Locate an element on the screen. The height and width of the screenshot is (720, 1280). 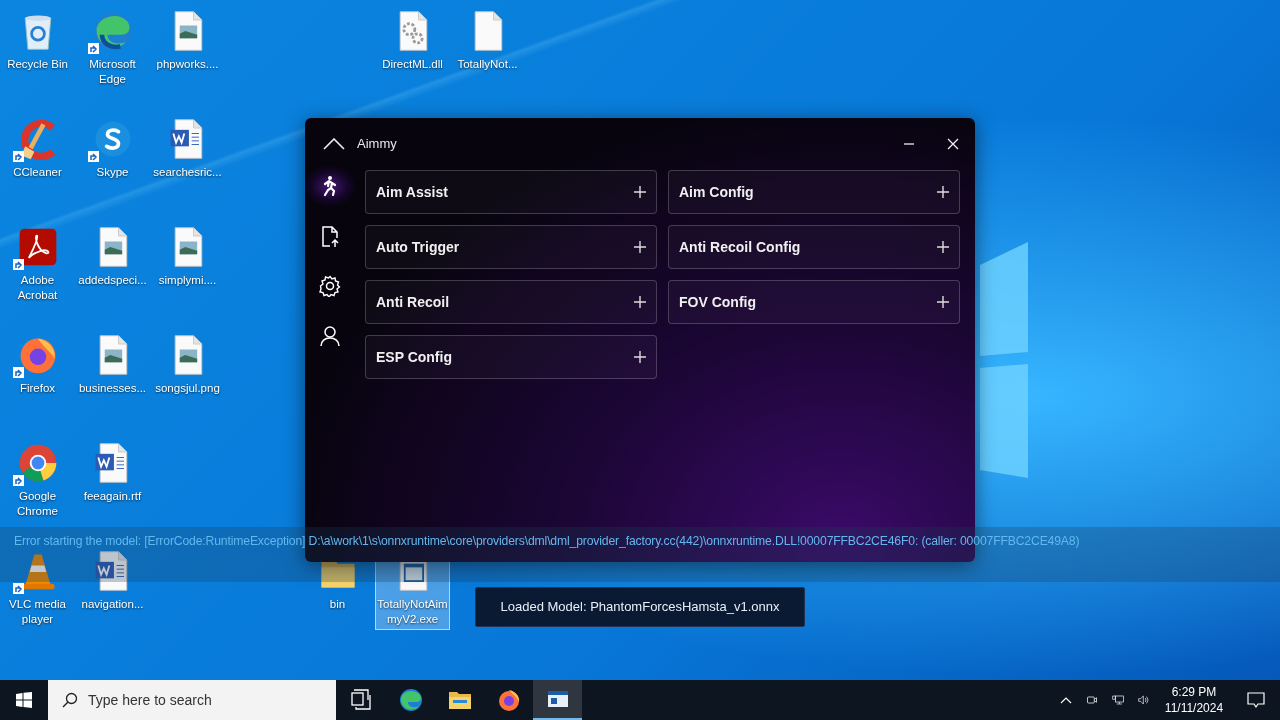
close-icon is located at coordinates (953, 144).